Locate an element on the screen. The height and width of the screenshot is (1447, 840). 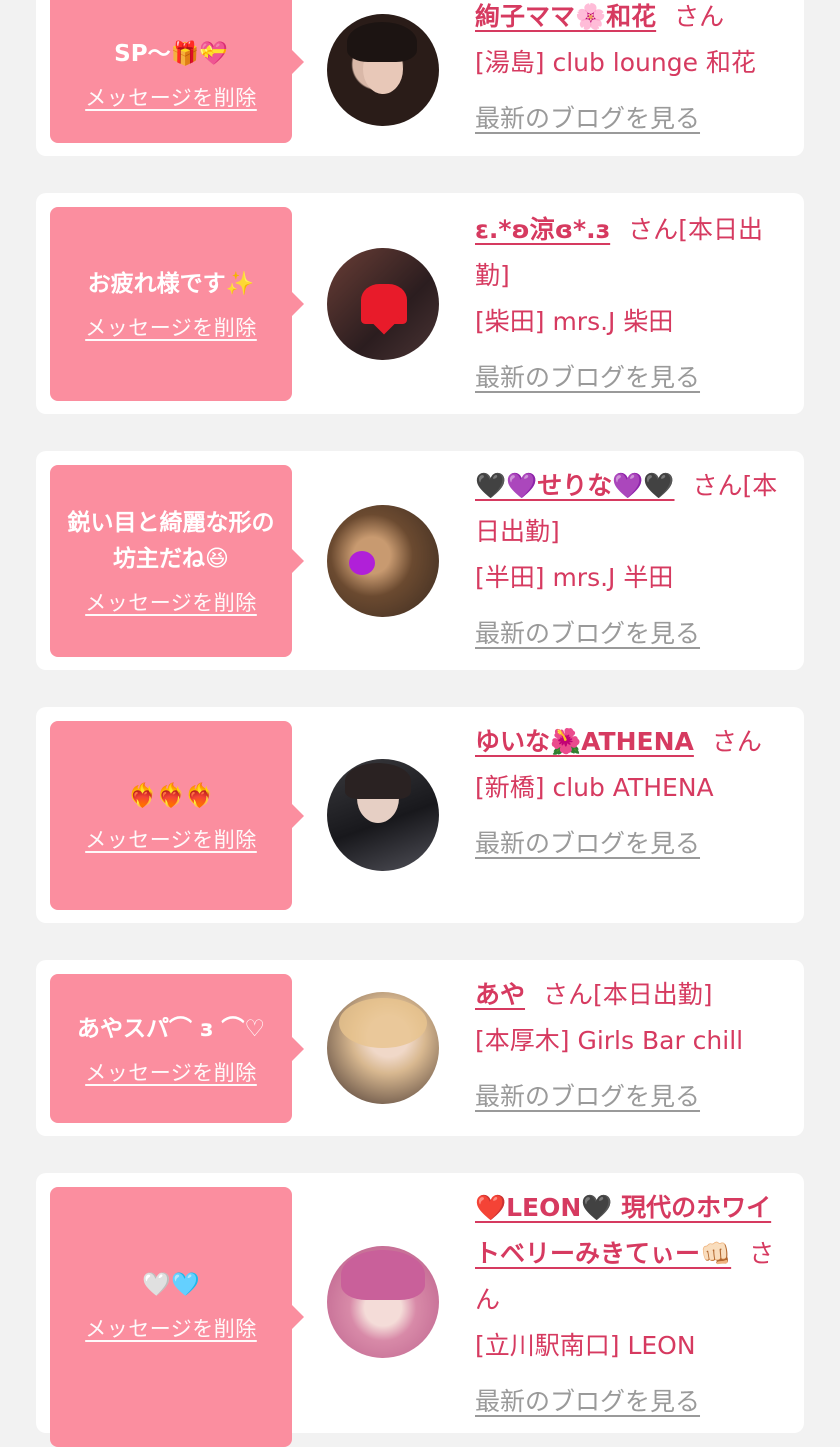
message-bubble: 鋭い目と綺麗な形の坊主だね😆 メッセージを削除 is located at coordinates (177, 561).